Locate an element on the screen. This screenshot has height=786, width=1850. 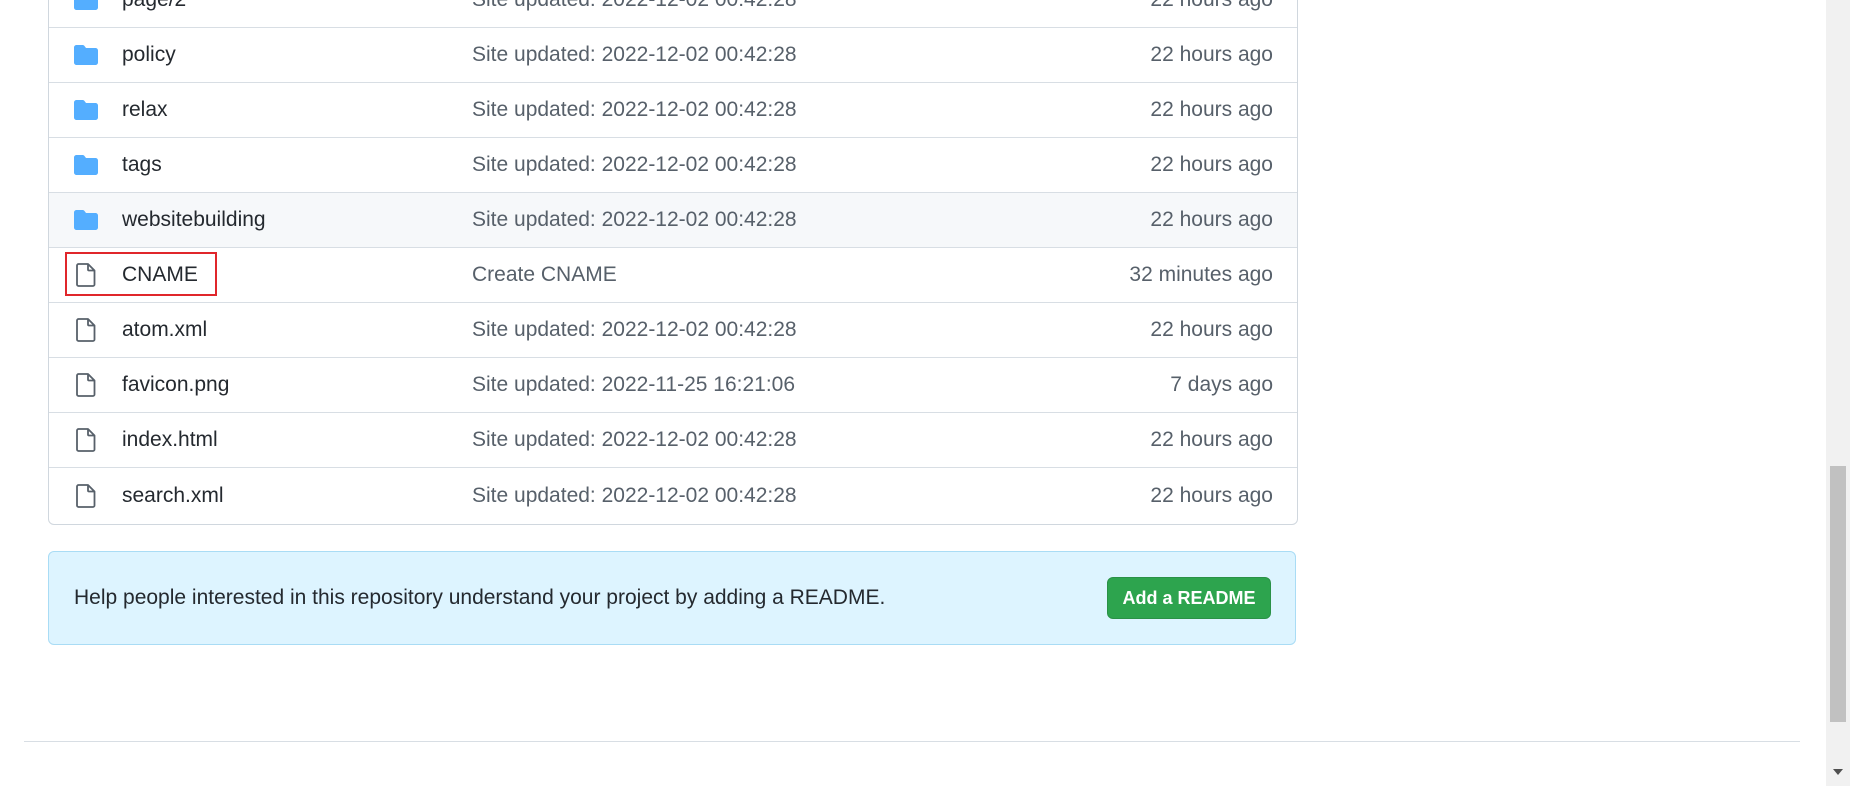
file-row-cname: CNAME Create CNAME 32 minutes ago is located at coordinates (673, 275).